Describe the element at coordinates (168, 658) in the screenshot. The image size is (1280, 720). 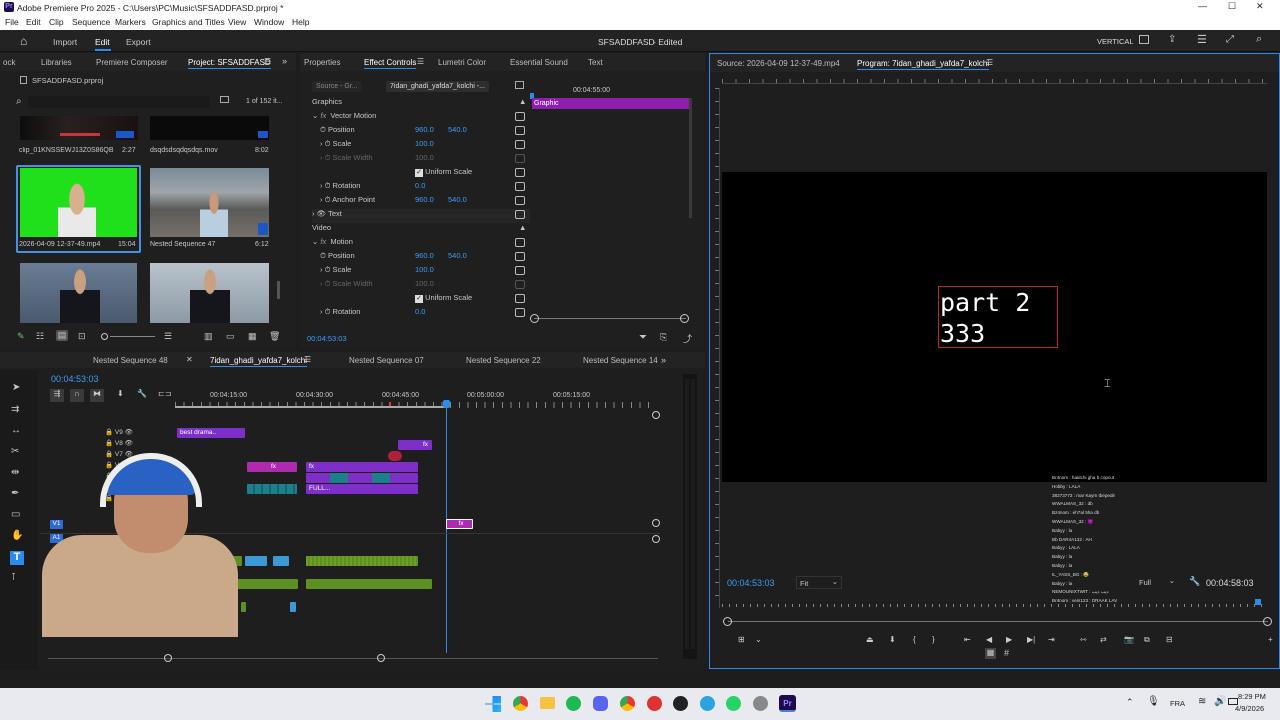
I see `timeline-h-scroll-start` at that location.